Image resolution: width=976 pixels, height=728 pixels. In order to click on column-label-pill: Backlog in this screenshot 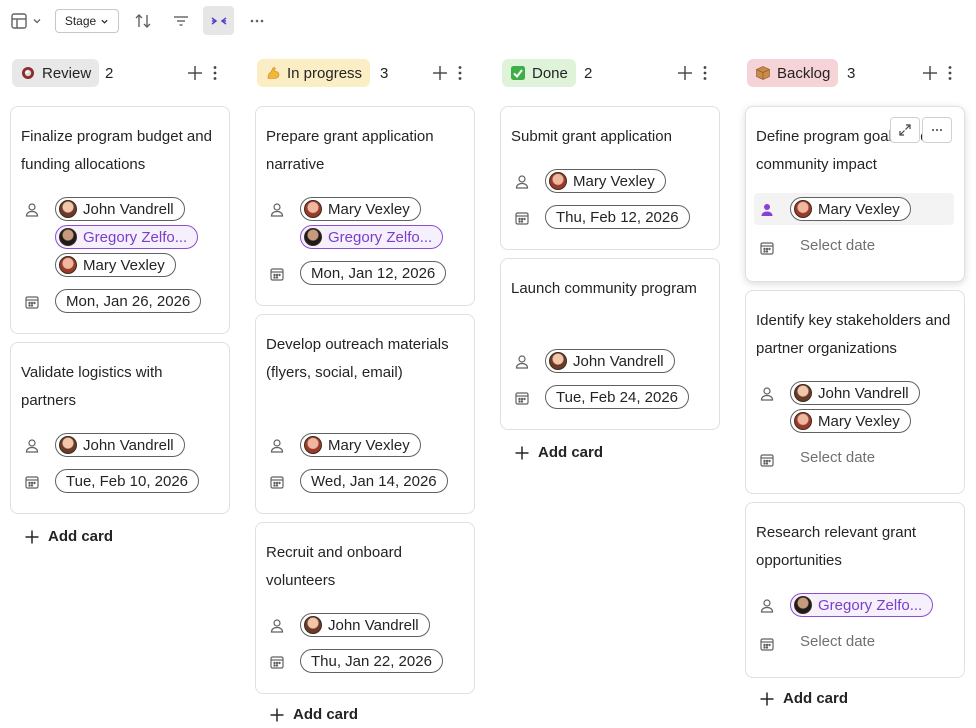, I will do `click(793, 73)`.